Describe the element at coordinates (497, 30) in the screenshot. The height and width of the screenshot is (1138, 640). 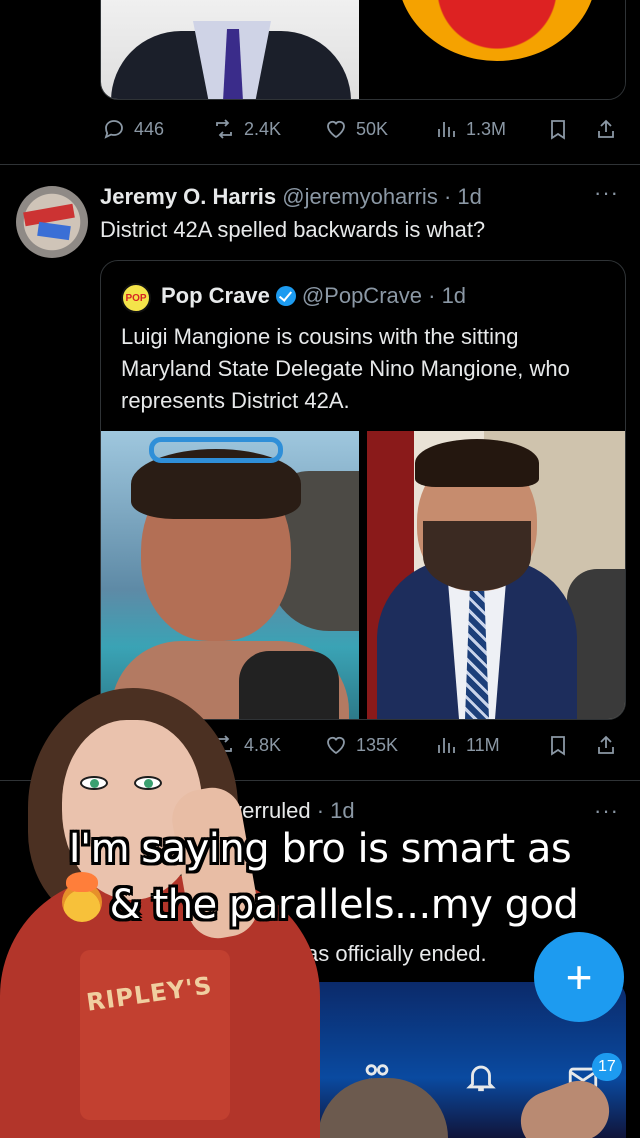
I see `logo-graphic` at that location.